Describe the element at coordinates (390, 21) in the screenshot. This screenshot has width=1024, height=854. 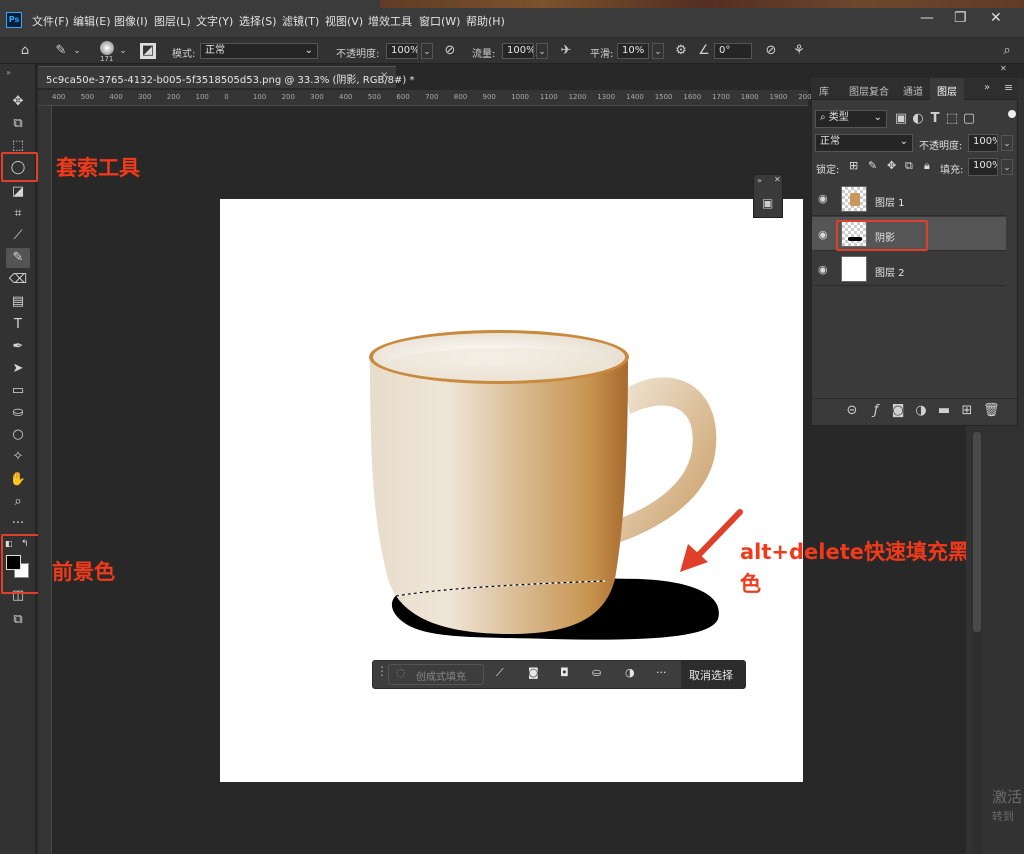
I see `menu-plugins: 增效工具` at that location.